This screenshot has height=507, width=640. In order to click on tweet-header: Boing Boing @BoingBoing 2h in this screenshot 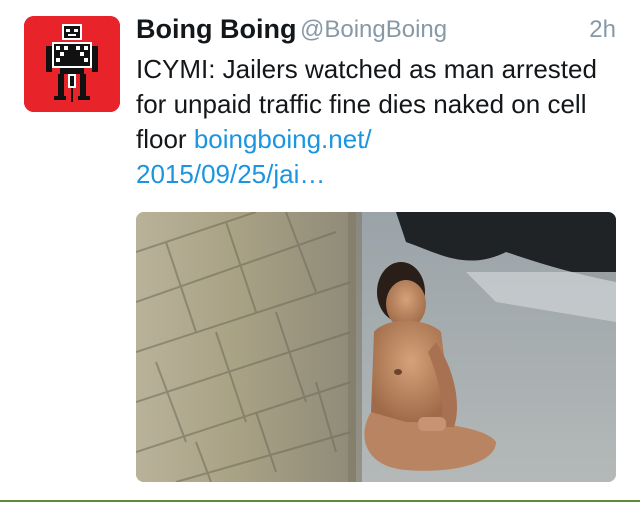, I will do `click(376, 30)`.